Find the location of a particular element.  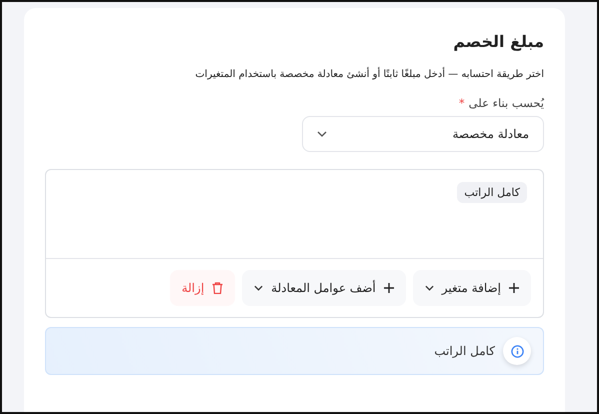

section-description: اختر طريقة احتسابه — أدخل مبلغًا ثابتًا أو أنشئ معادلة مخصصة باستخدام المتغيرات is located at coordinates (369, 74).